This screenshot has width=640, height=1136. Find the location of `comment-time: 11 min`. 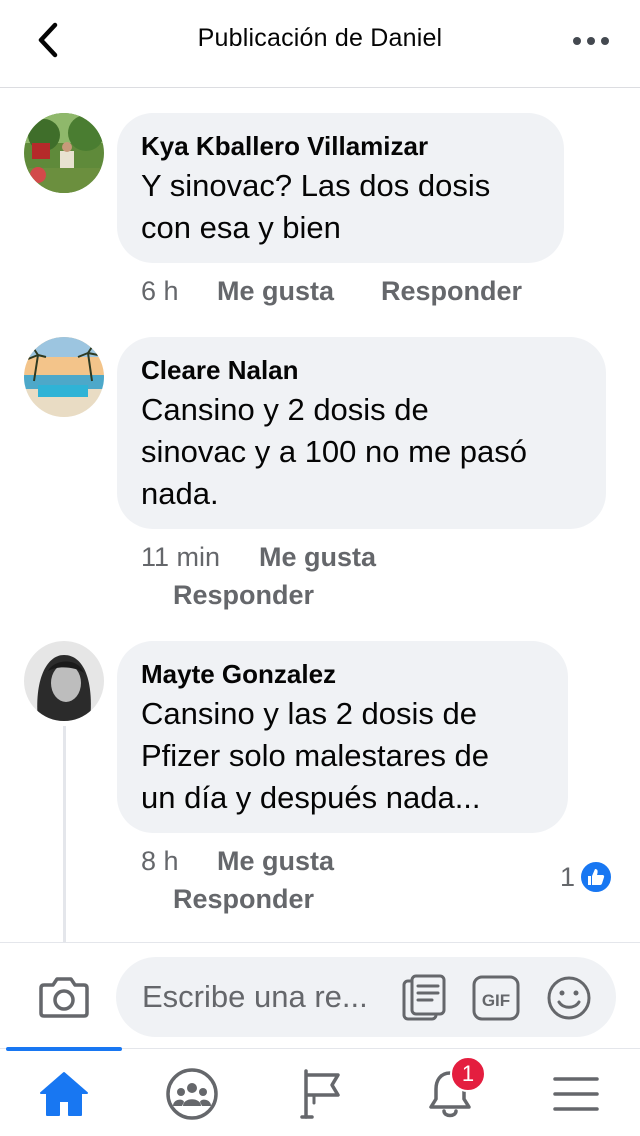

comment-time: 11 min is located at coordinates (181, 557).